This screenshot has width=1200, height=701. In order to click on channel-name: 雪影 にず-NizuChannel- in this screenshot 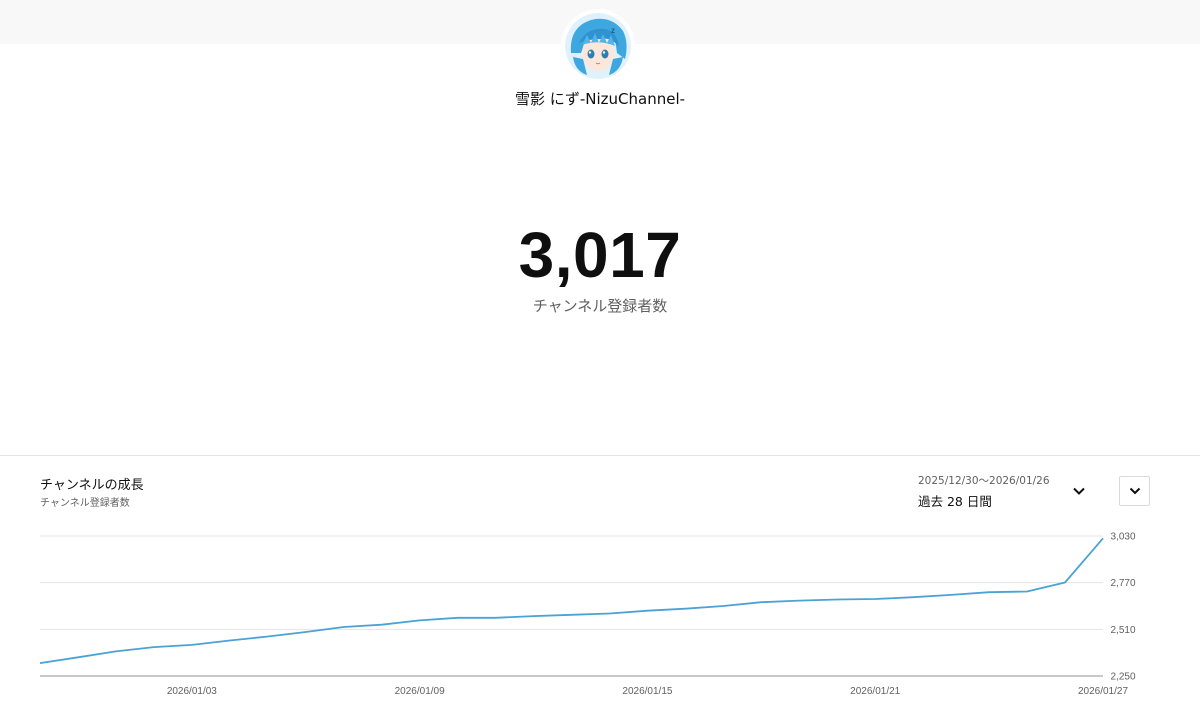, I will do `click(600, 98)`.